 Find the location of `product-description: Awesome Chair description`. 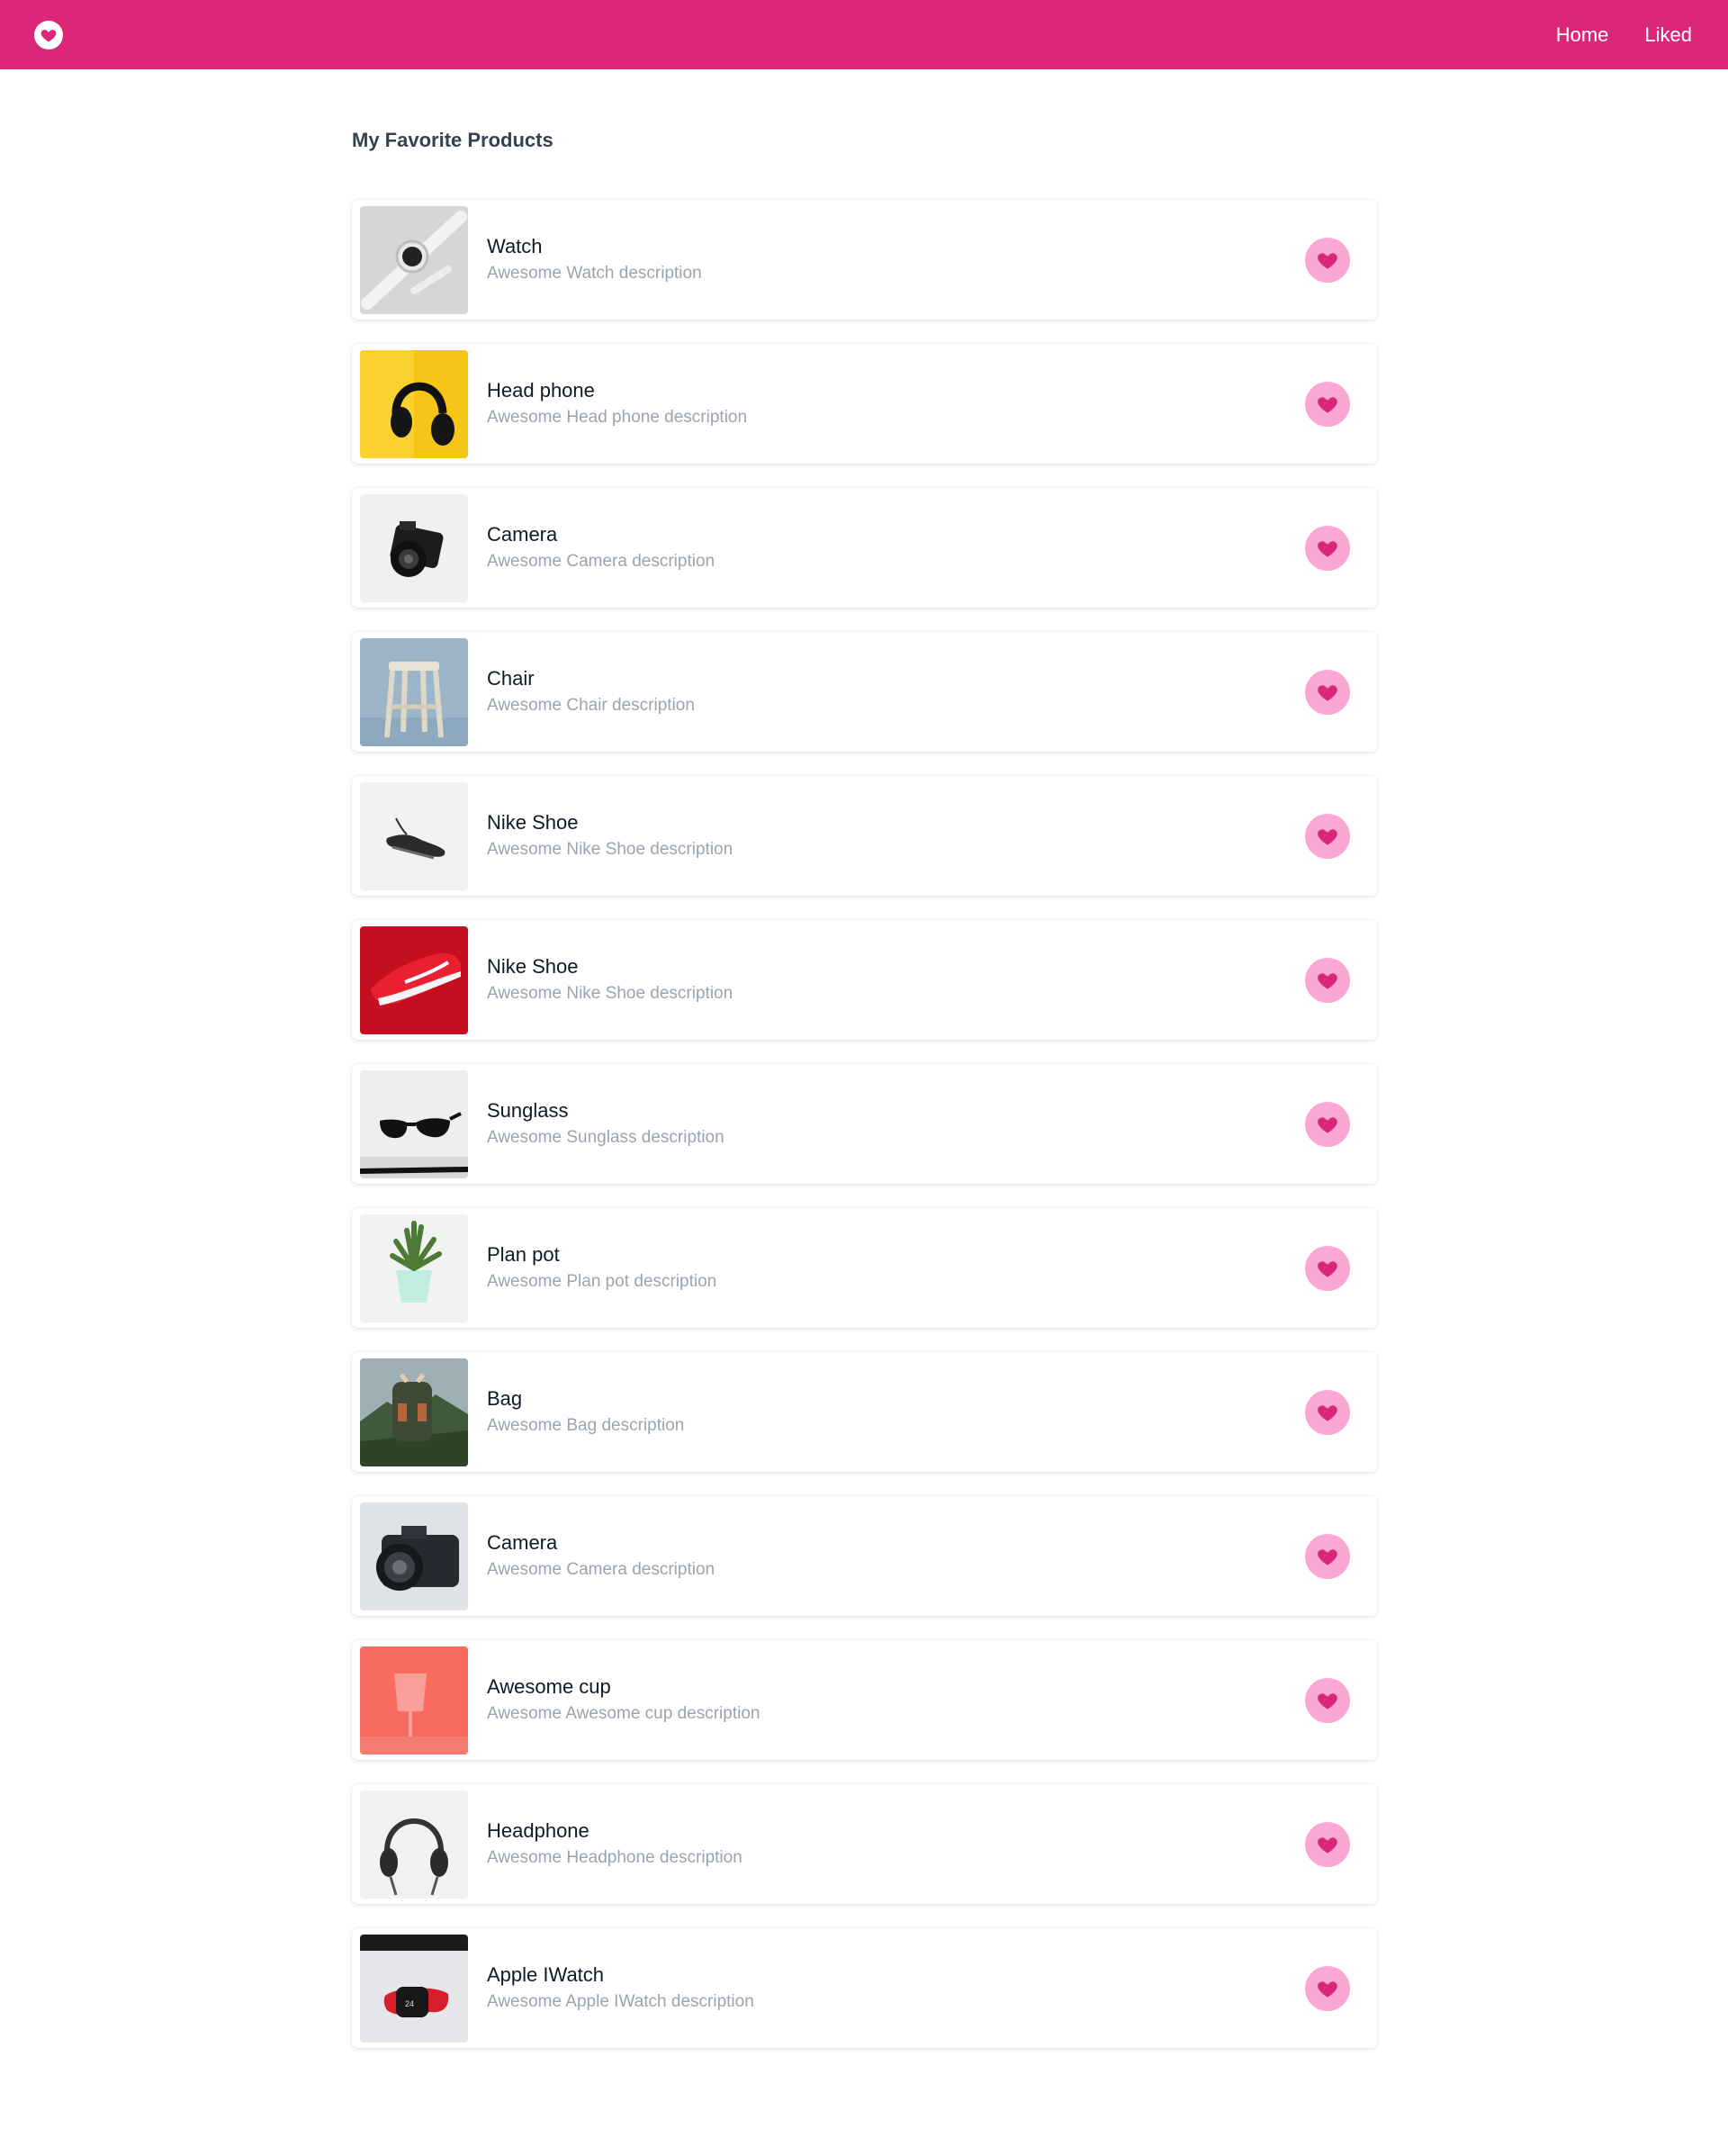

product-description: Awesome Chair description is located at coordinates (591, 705).